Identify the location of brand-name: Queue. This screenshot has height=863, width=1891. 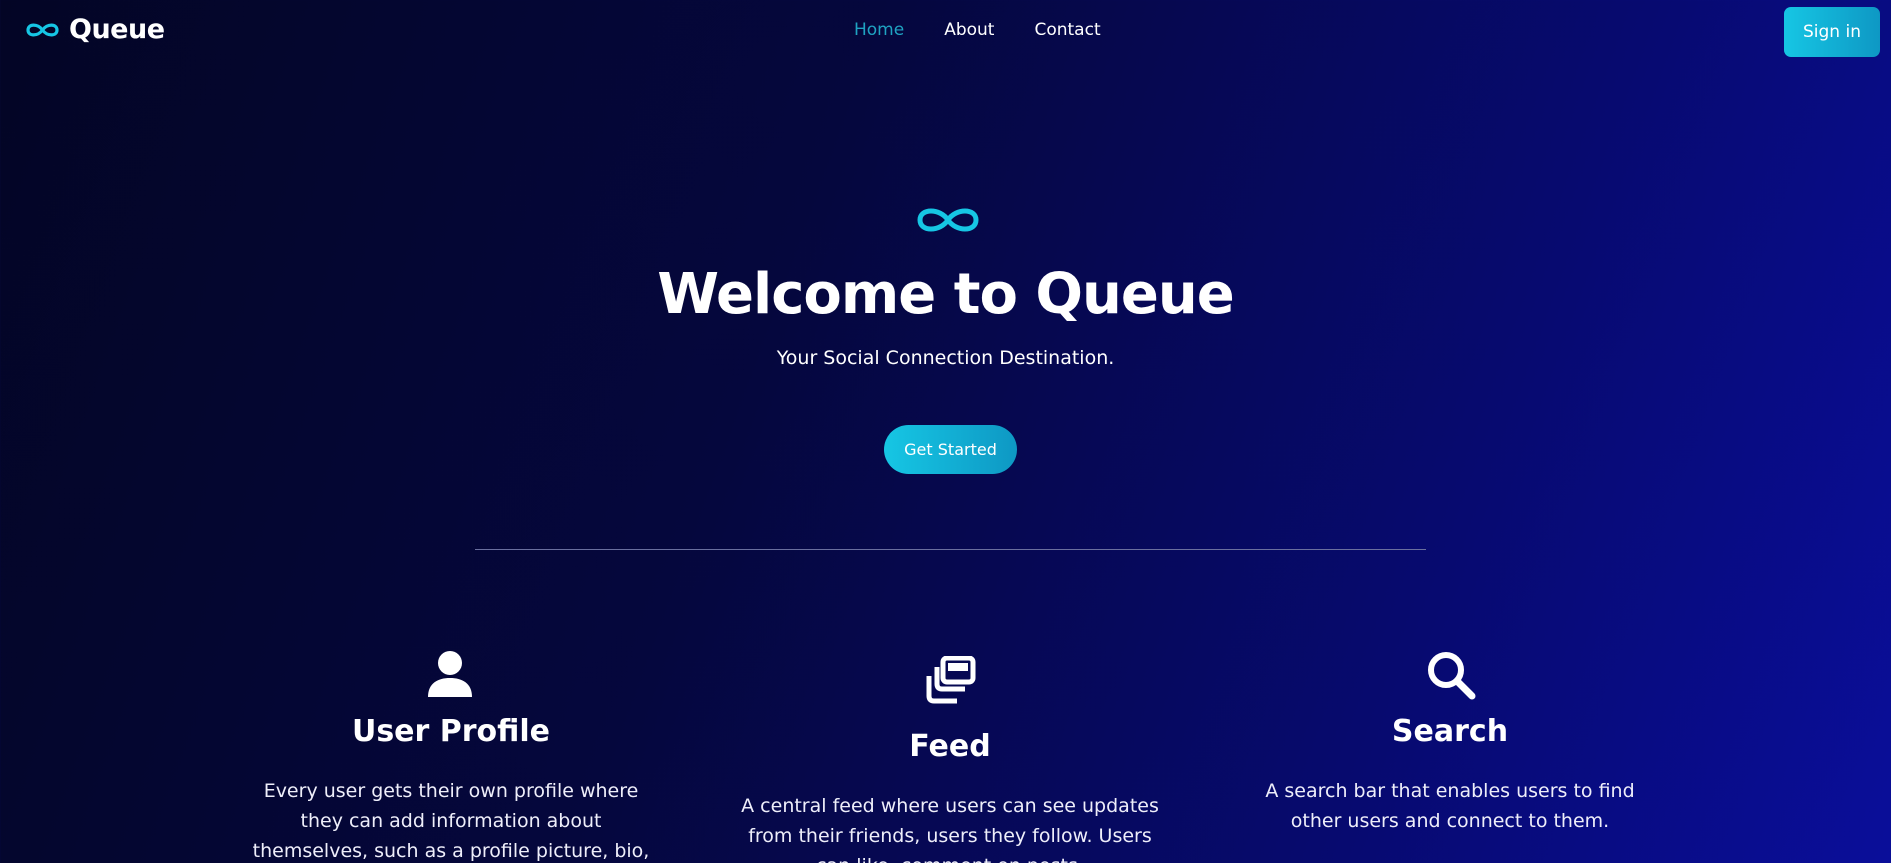
(117, 29).